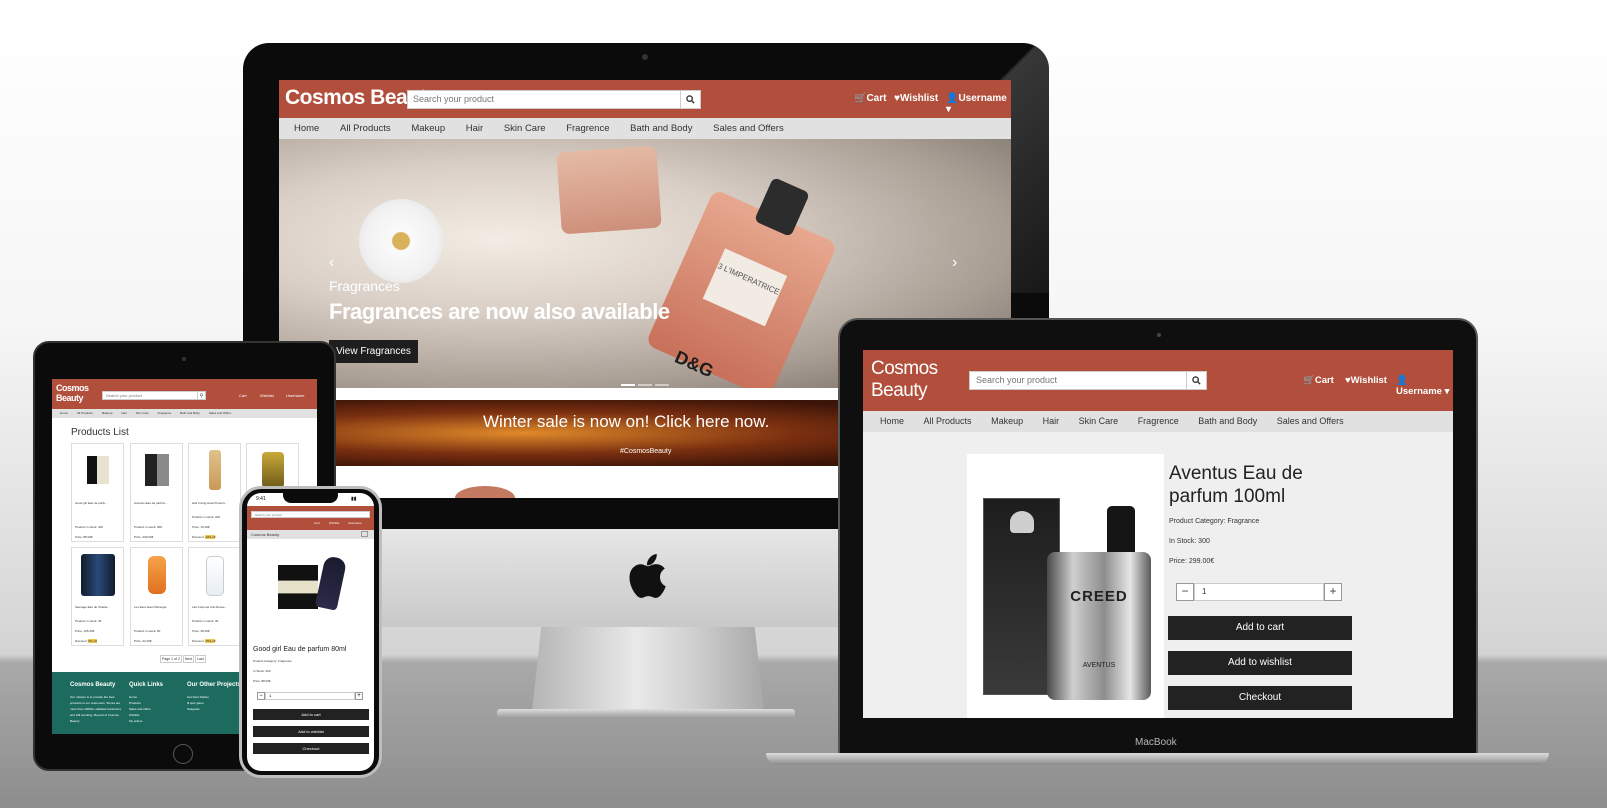  I want to click on wishlist-label: Wishlist, so click(334, 523).